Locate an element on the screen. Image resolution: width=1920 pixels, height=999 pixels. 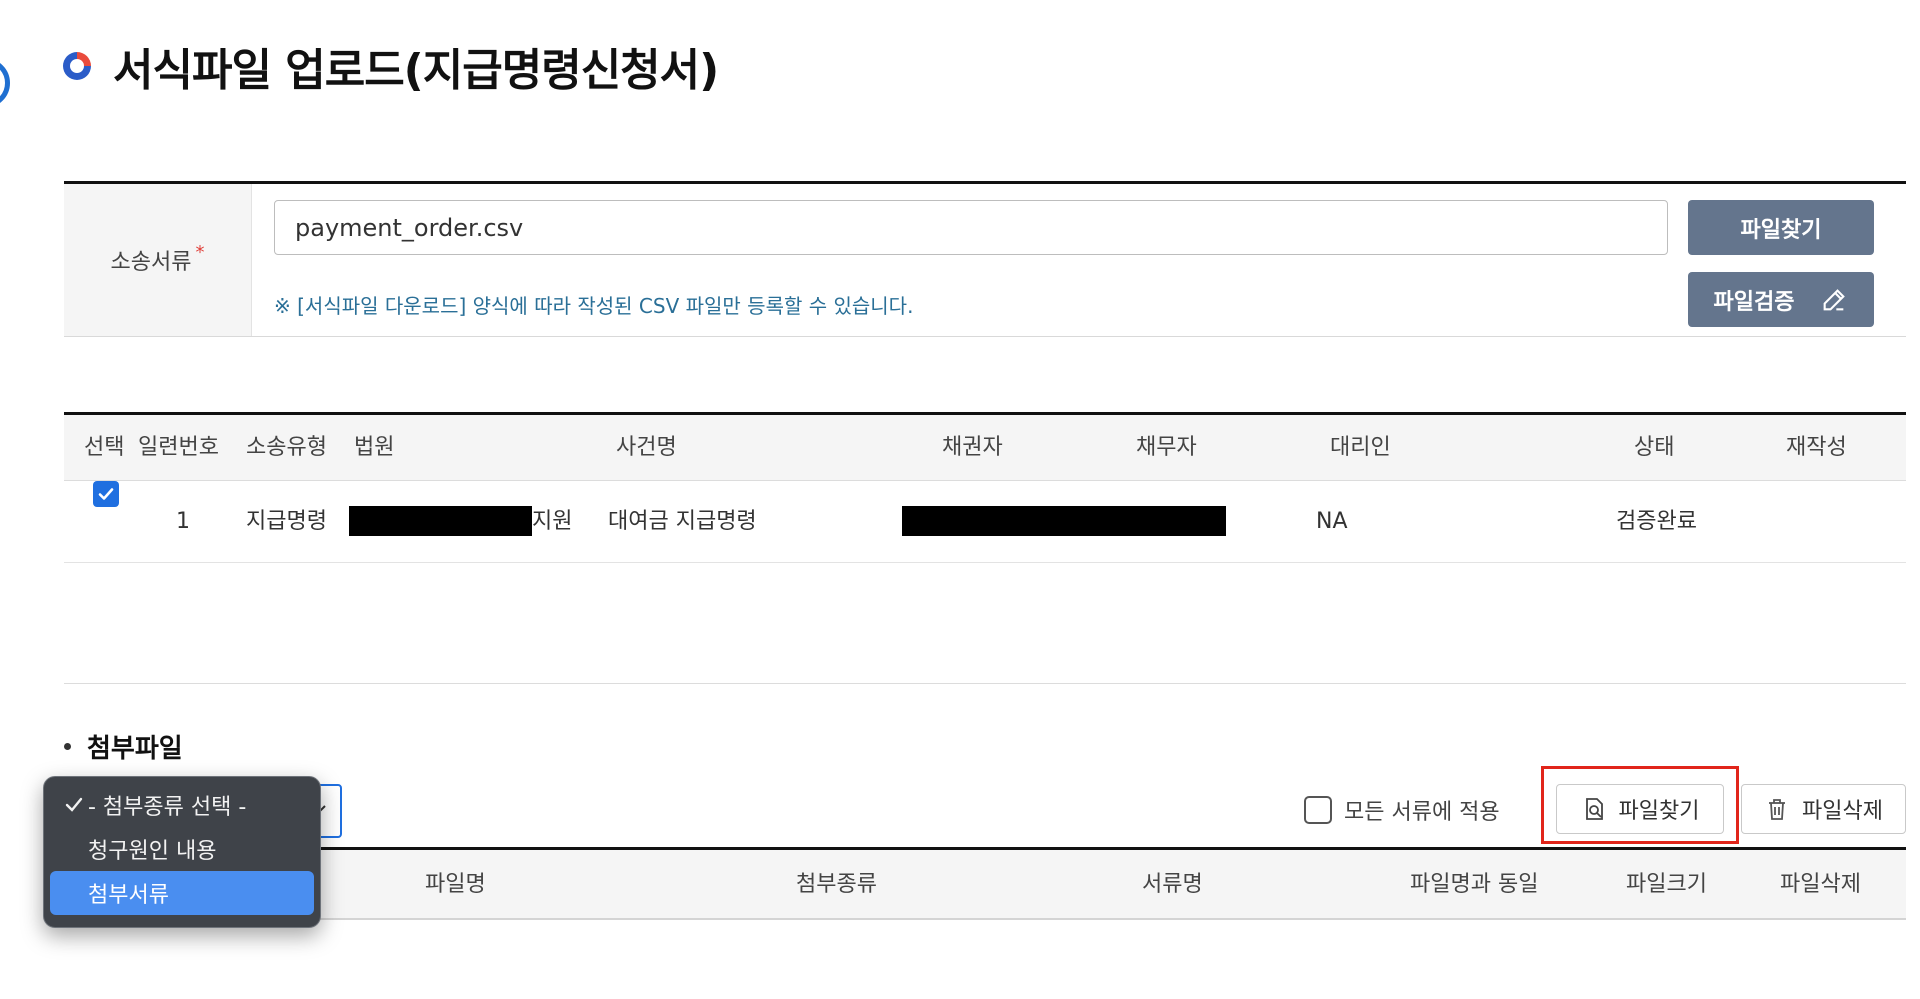
col-file-name: 파일명 is located at coordinates (455, 884).